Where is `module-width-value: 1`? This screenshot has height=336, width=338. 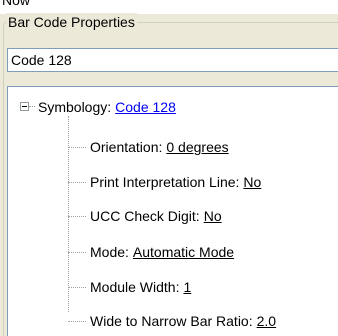 module-width-value: 1 is located at coordinates (187, 287).